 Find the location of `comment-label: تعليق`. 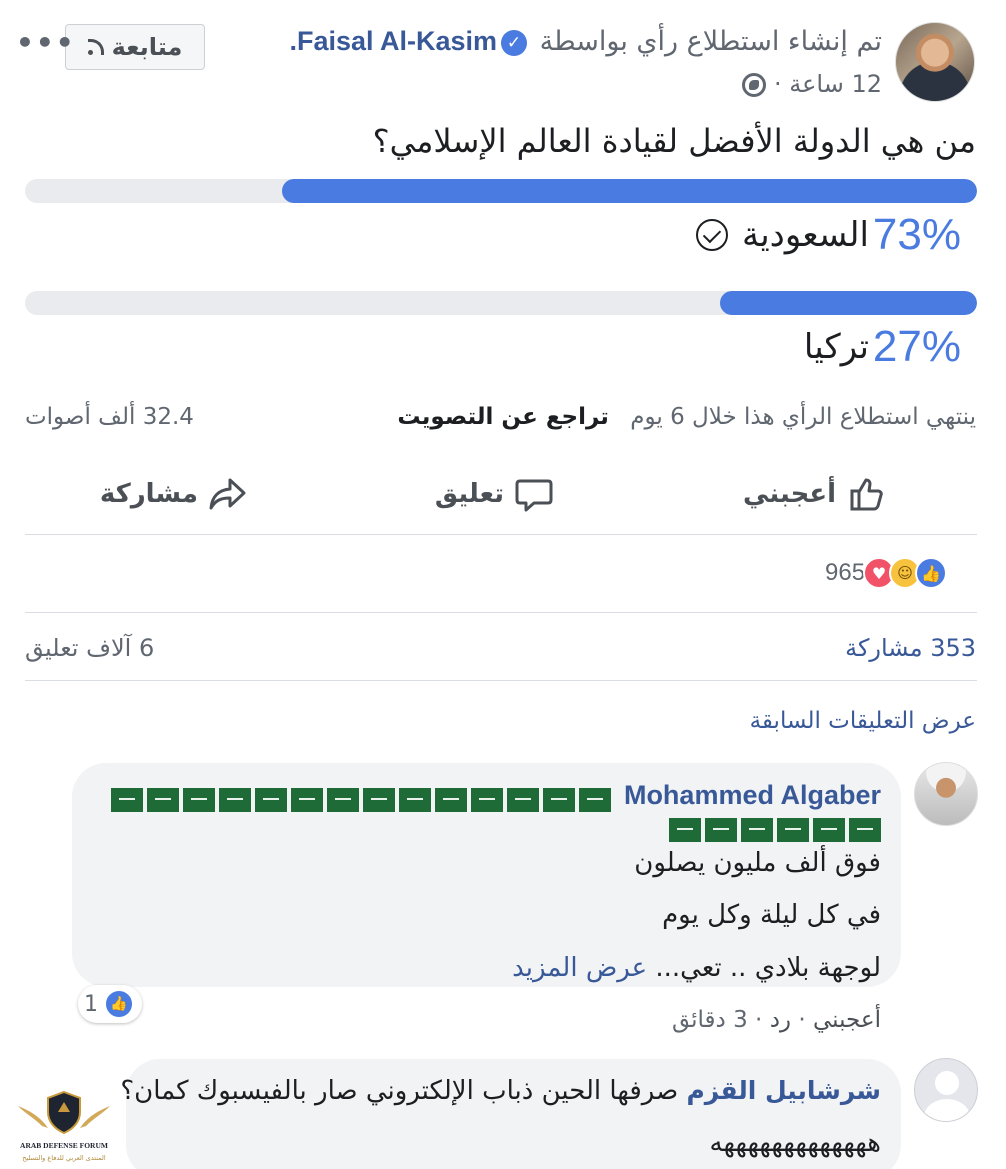

comment-label: تعليق is located at coordinates (469, 494).